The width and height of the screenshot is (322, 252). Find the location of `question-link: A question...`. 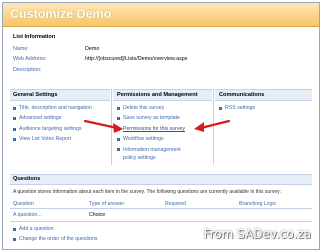

question-link: A question... is located at coordinates (27, 215).